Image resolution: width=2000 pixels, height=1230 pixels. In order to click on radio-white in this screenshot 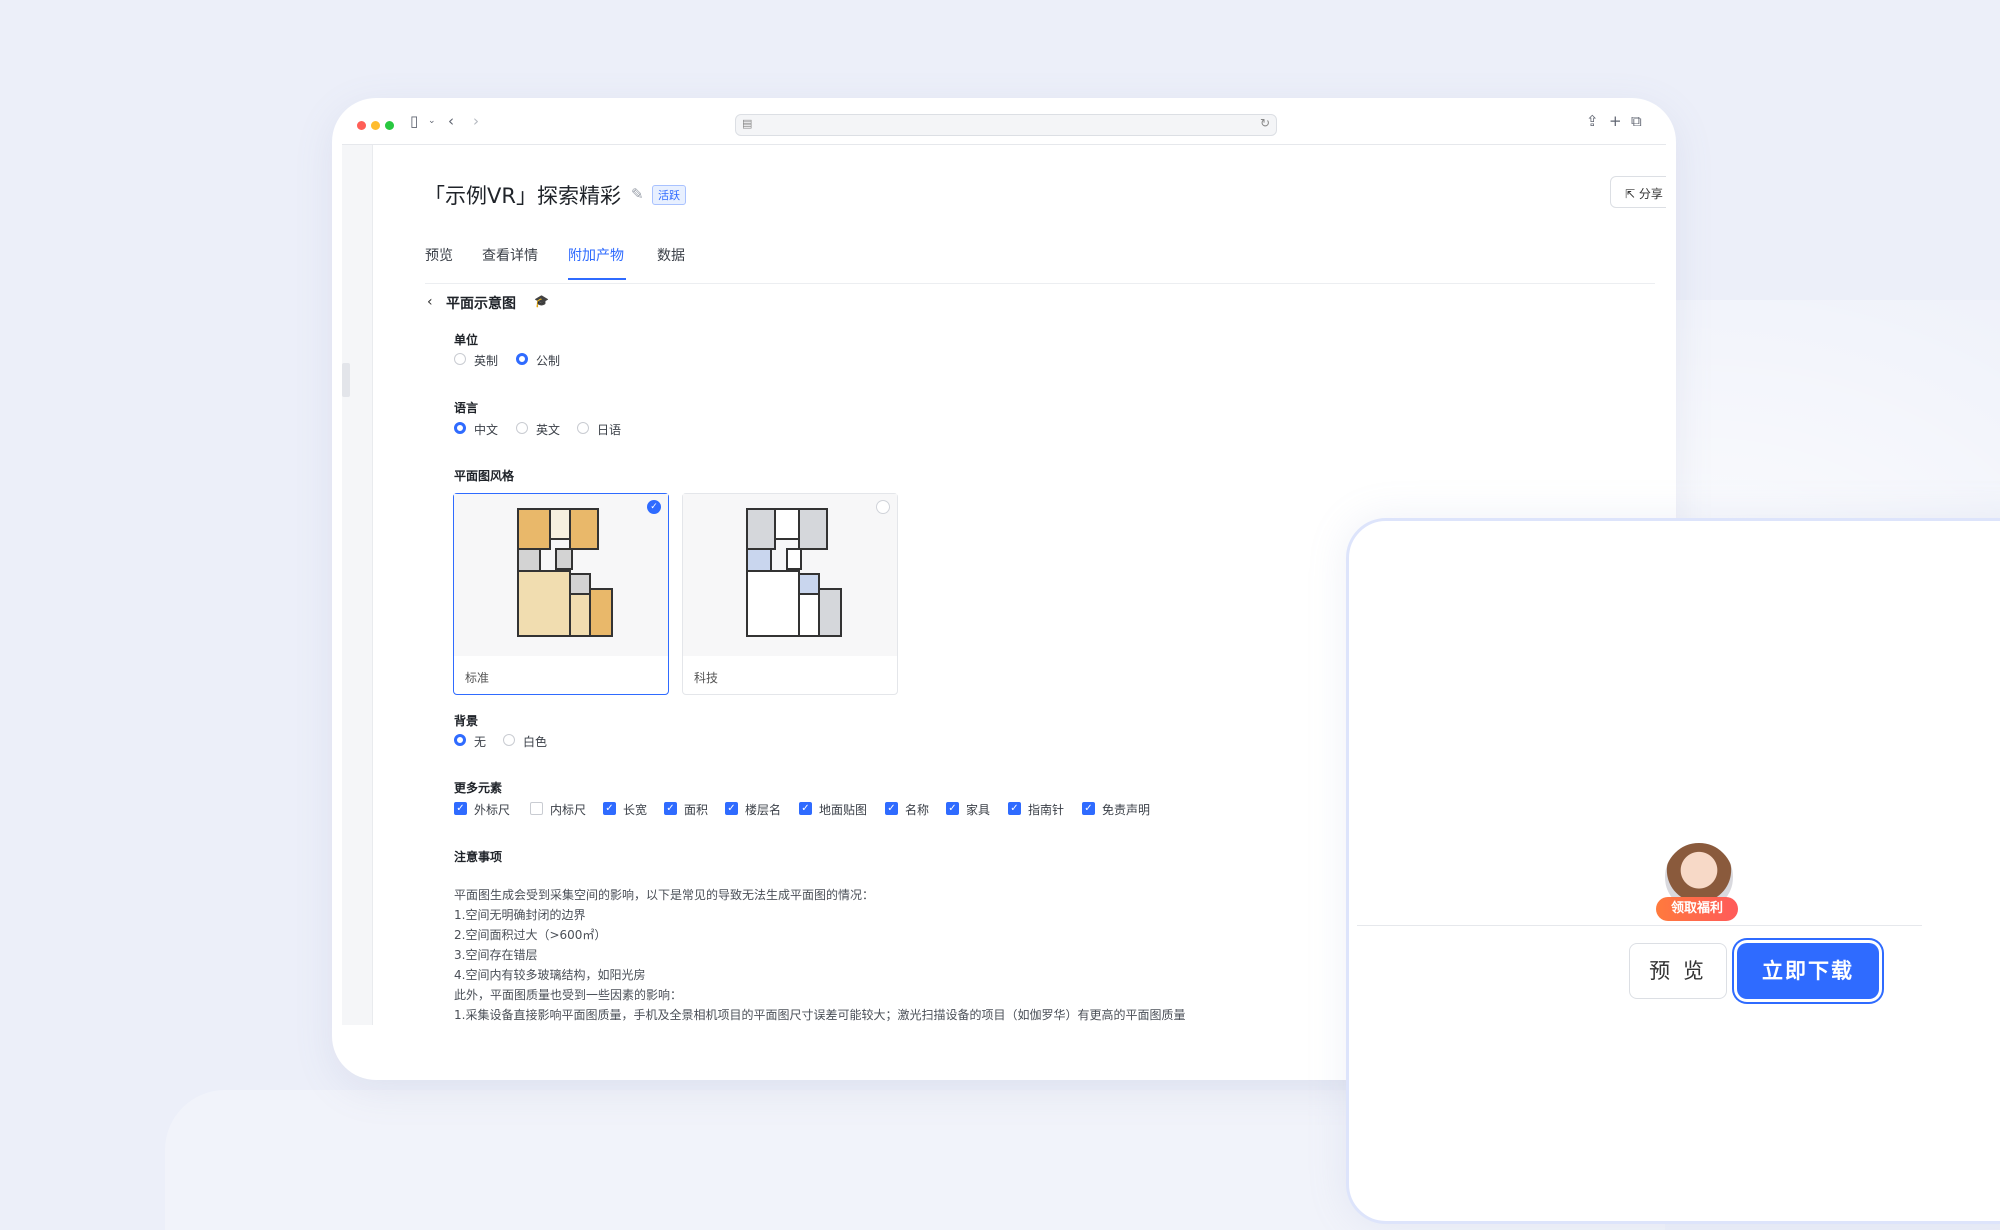, I will do `click(509, 740)`.